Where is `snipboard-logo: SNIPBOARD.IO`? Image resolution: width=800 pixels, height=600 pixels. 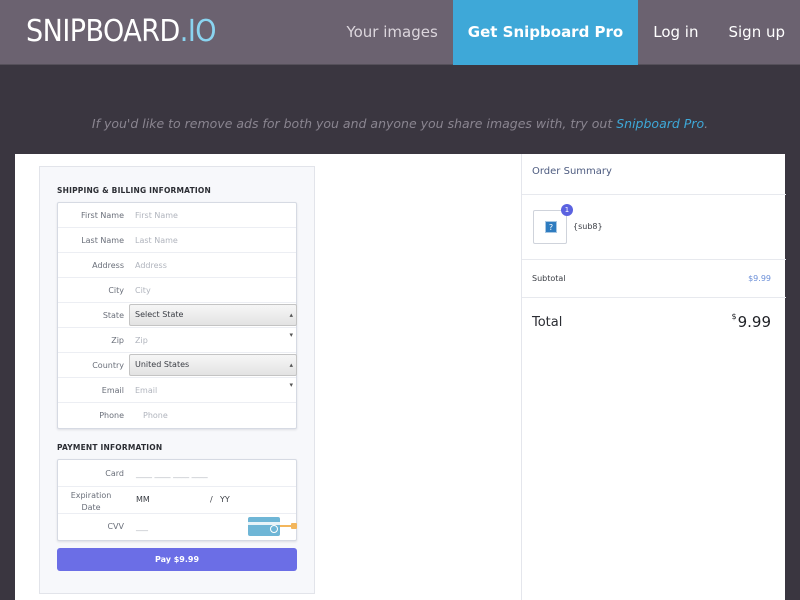 snipboard-logo: SNIPBOARD.IO is located at coordinates (121, 31).